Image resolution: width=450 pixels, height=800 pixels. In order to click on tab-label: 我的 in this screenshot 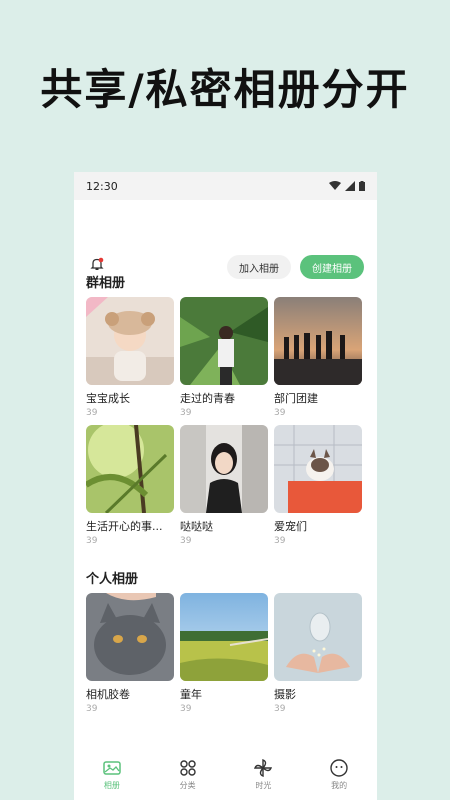, I will do `click(339, 785)`.